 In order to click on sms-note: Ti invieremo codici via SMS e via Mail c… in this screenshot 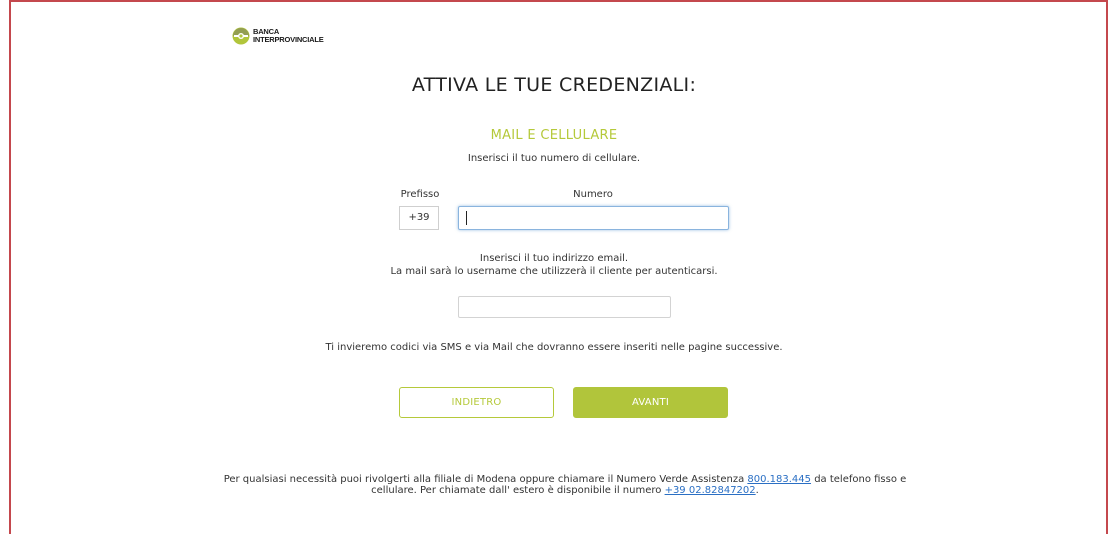, I will do `click(554, 347)`.